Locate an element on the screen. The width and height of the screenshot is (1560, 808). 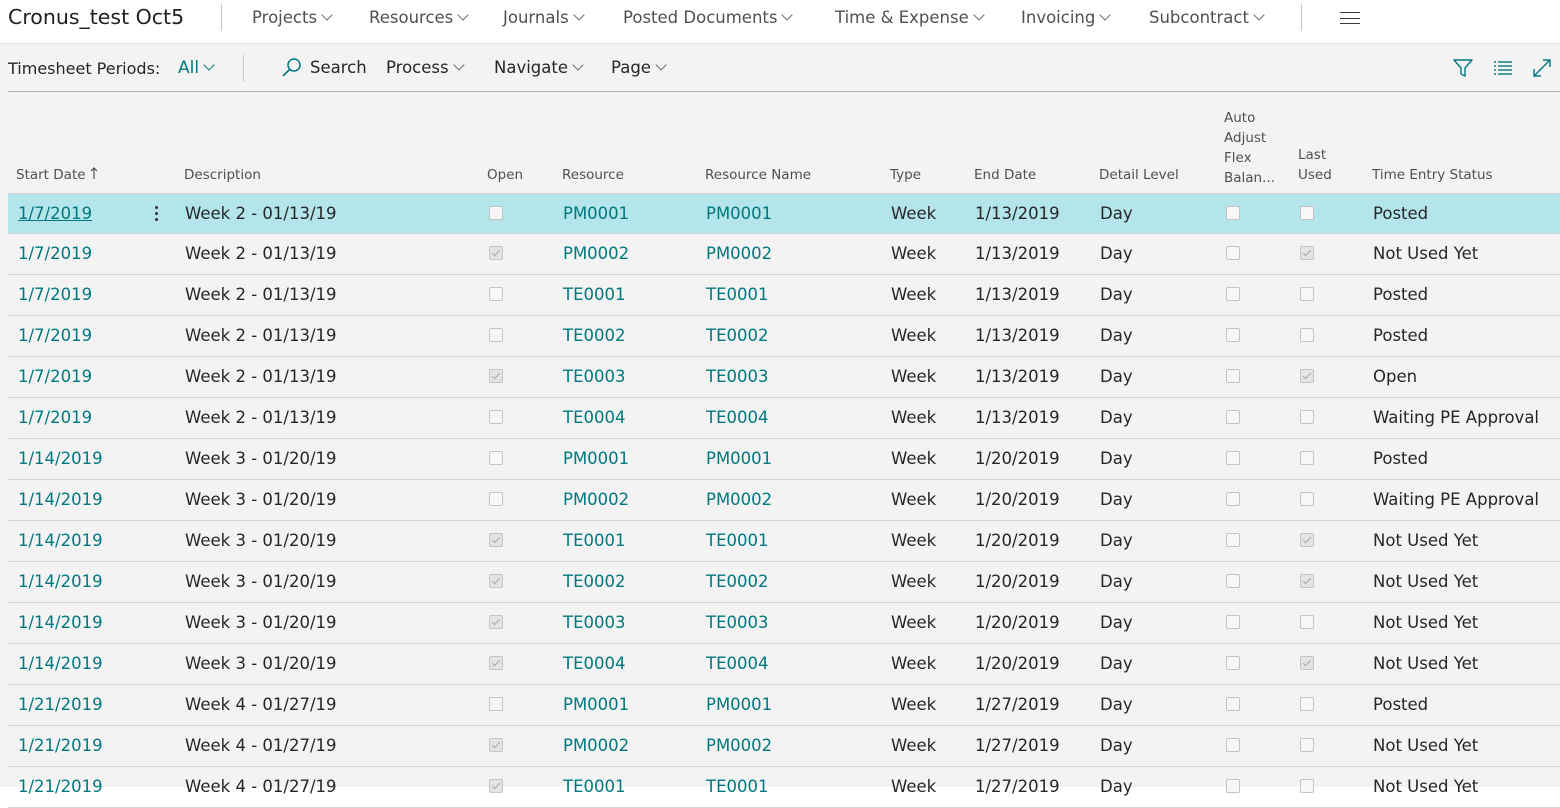
list-view-icon is located at coordinates (1503, 68).